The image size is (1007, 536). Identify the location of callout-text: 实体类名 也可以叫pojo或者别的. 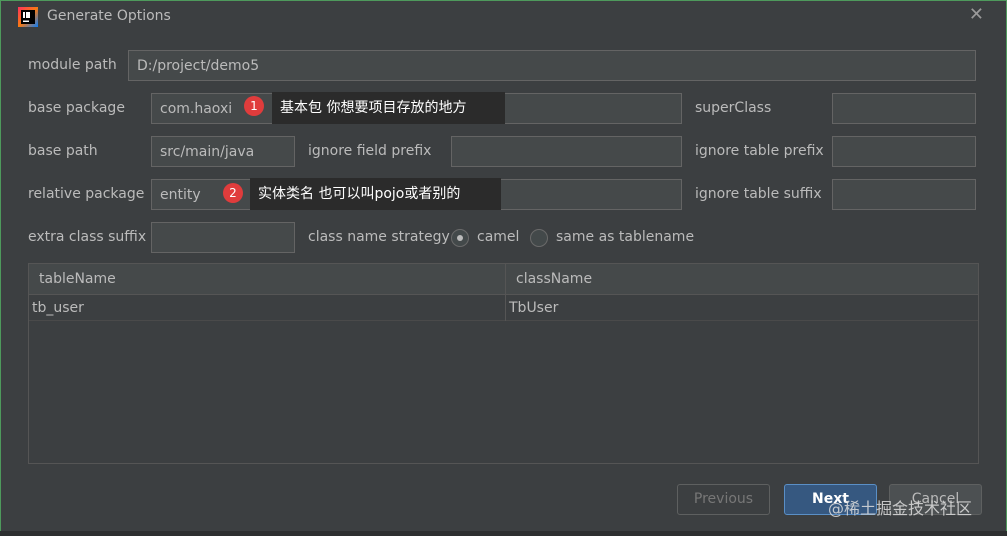
(359, 194).